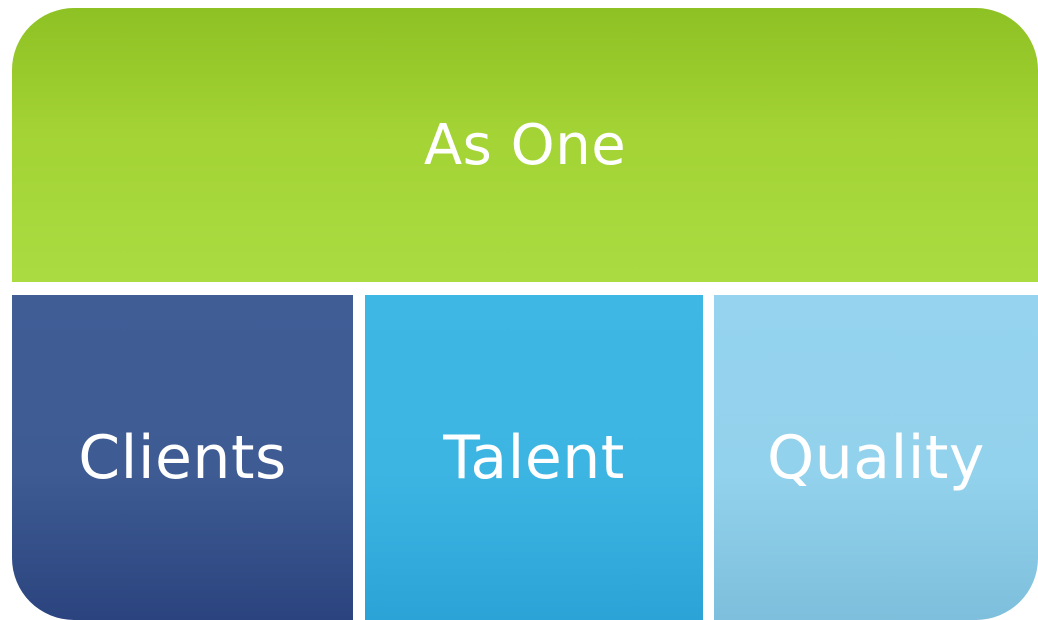  I want to click on talent-label: Talent, so click(534, 457).